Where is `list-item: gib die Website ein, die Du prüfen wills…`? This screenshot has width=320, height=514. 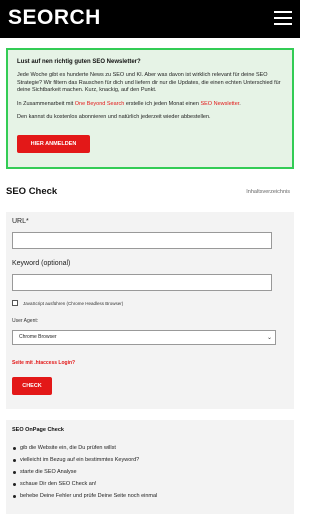
list-item: gib die Website ein, die Du prüfen wills… is located at coordinates (150, 451).